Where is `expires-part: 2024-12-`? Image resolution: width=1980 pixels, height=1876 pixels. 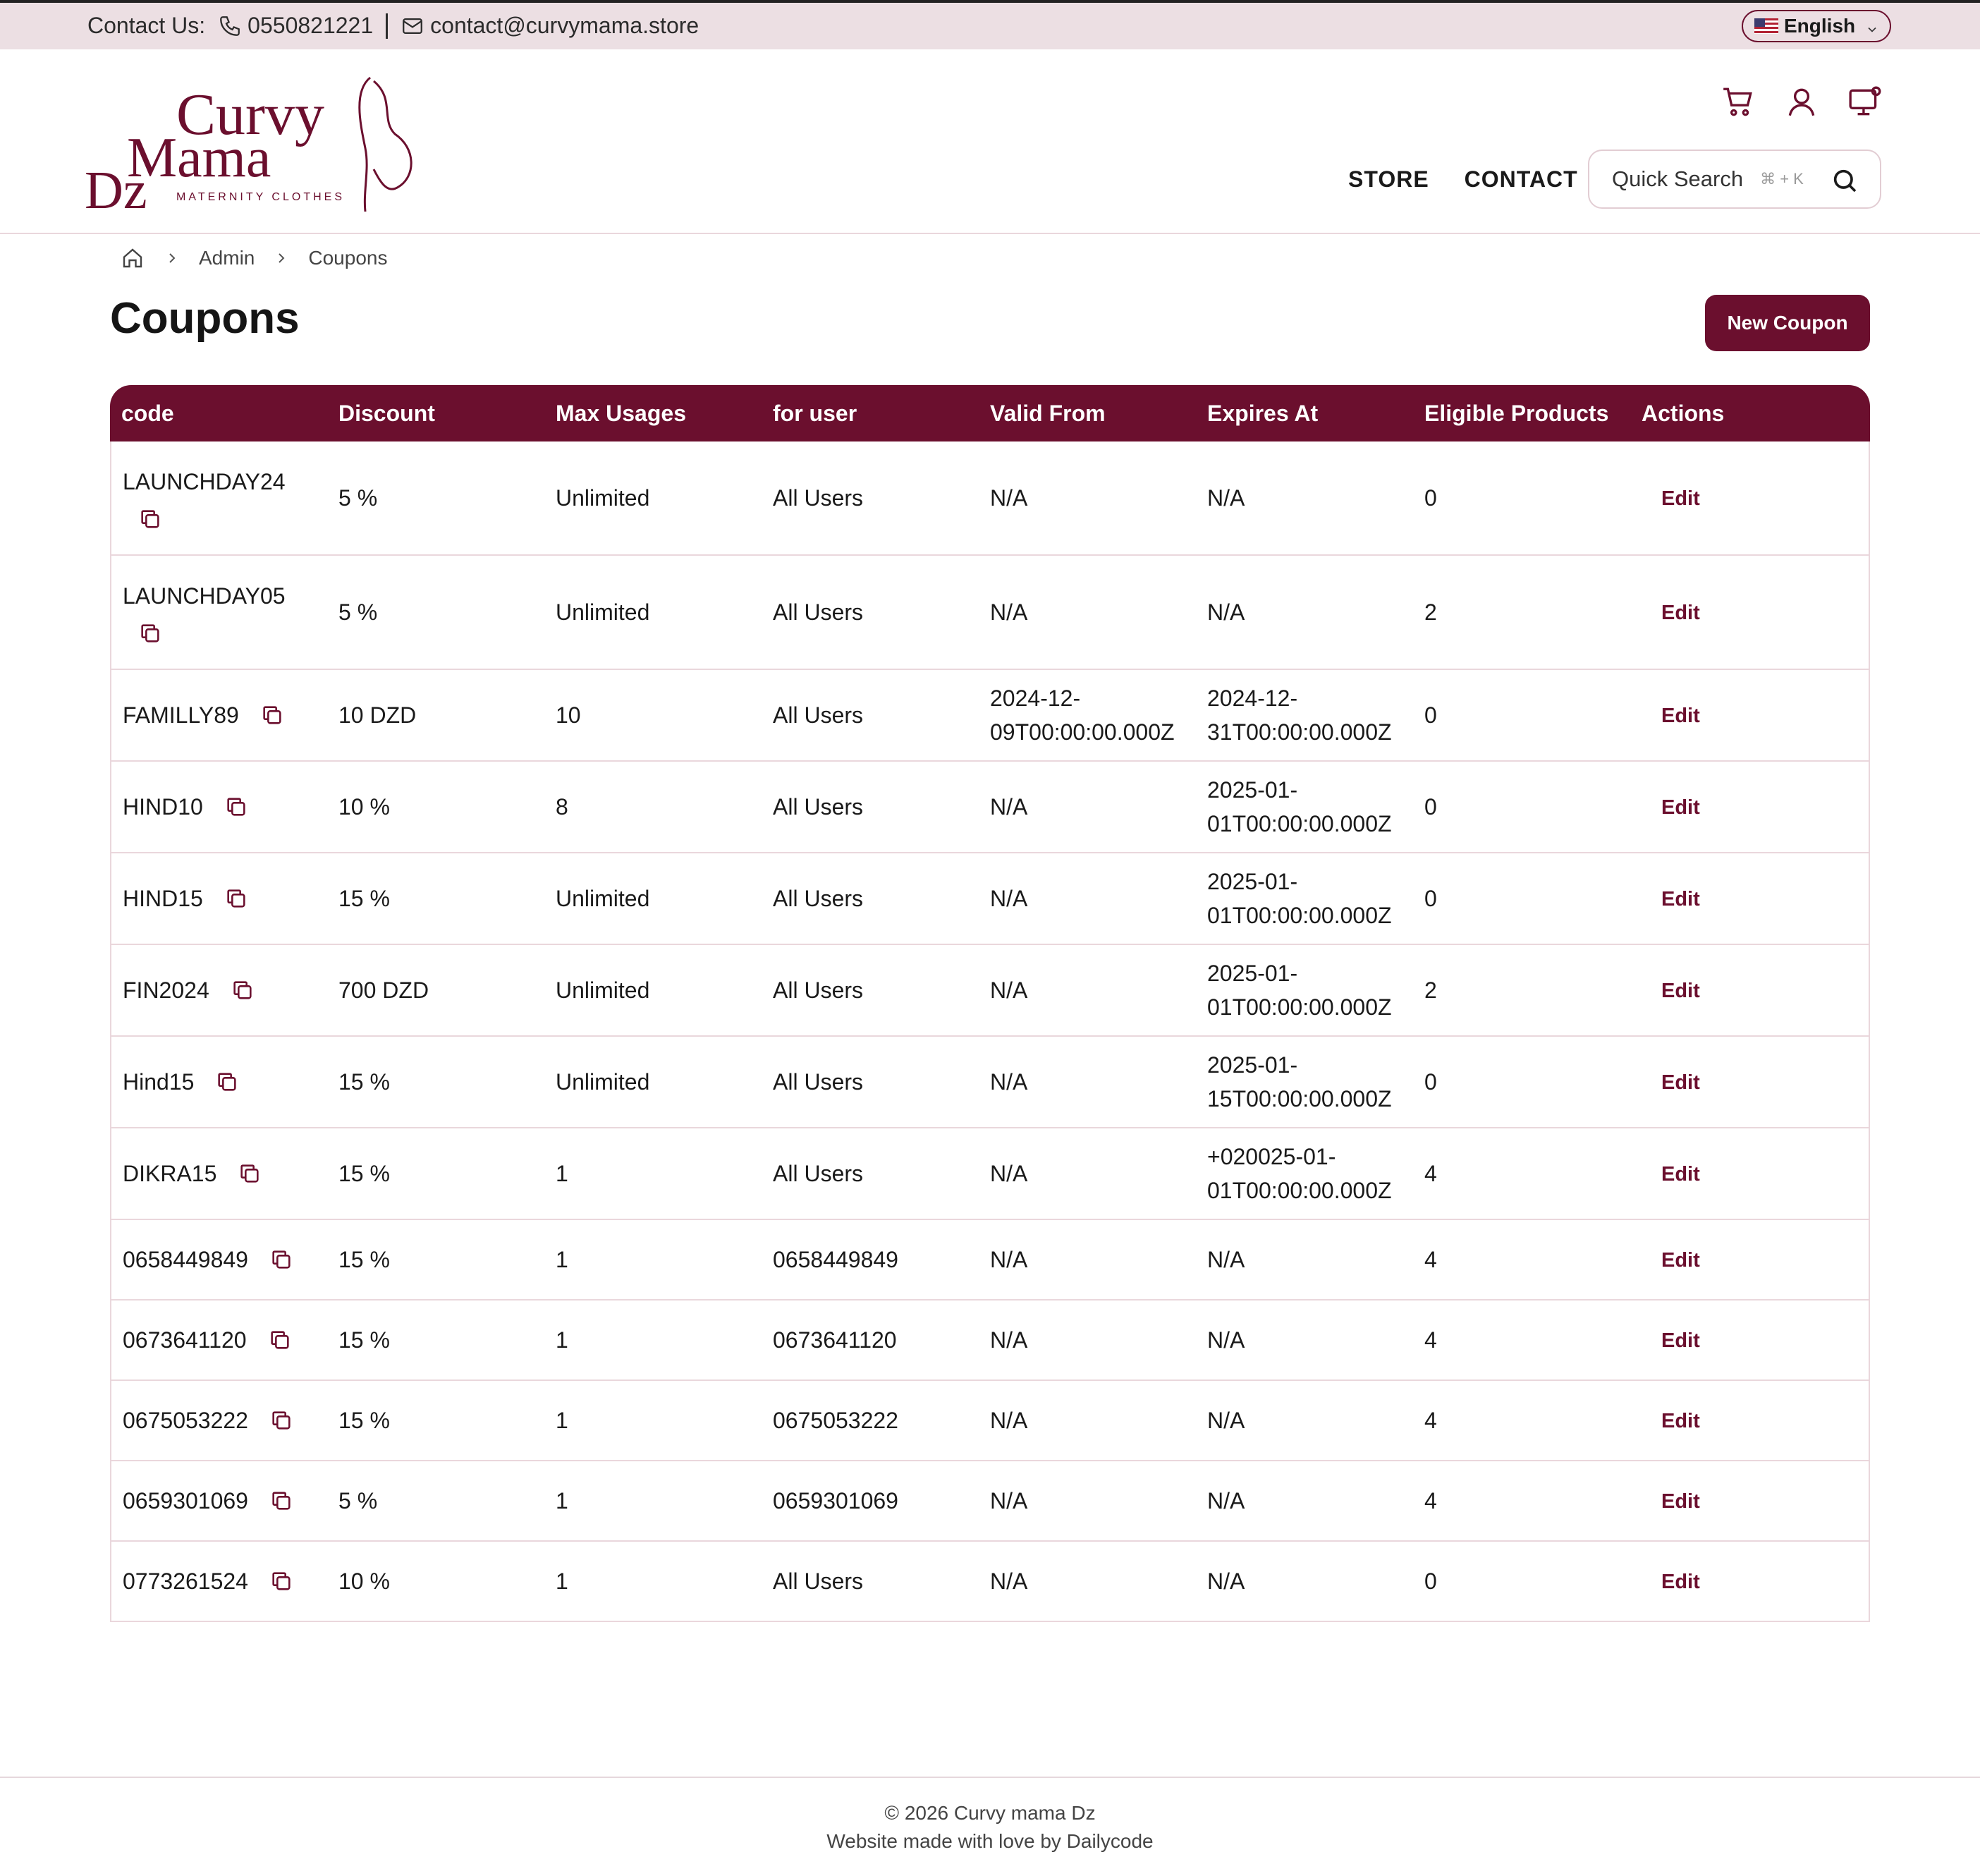 expires-part: 2024-12- is located at coordinates (1252, 698).